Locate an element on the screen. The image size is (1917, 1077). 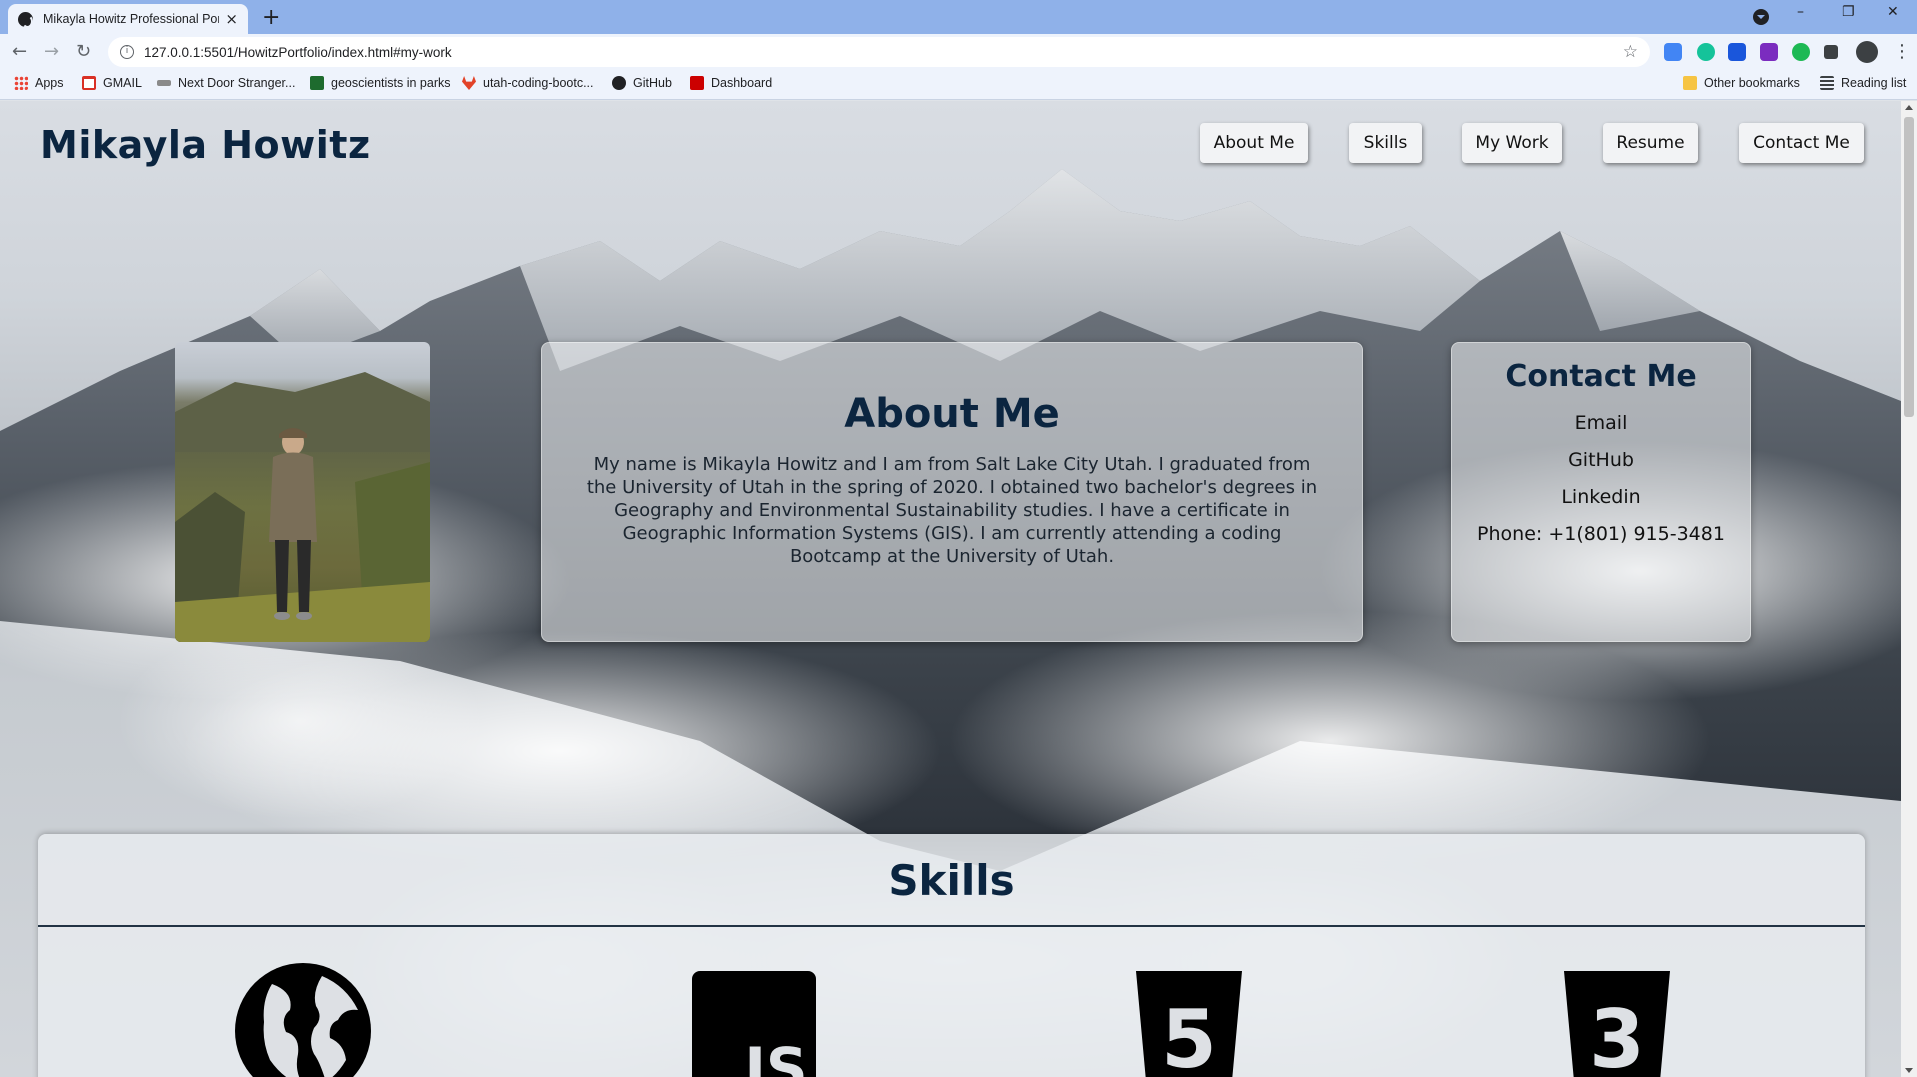
tab-search-icon is located at coordinates (1761, 17).